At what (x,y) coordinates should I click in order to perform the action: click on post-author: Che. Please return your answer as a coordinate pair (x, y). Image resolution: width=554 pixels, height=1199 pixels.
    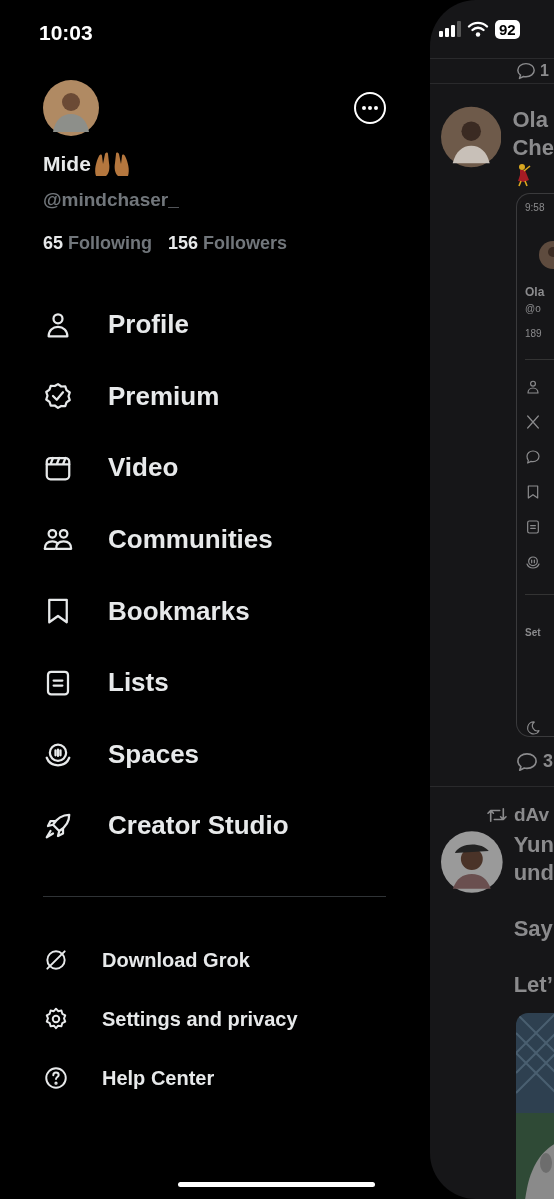
    Looking at the image, I should click on (533, 148).